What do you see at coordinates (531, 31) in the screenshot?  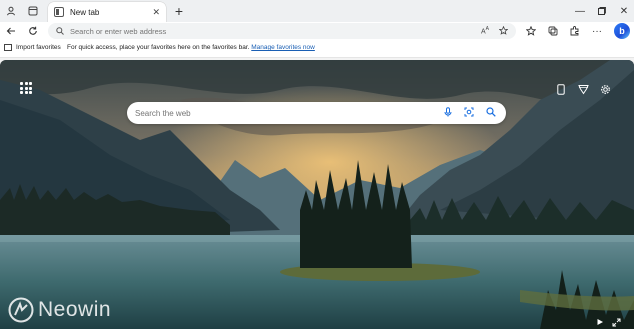 I see `favorites-icon` at bounding box center [531, 31].